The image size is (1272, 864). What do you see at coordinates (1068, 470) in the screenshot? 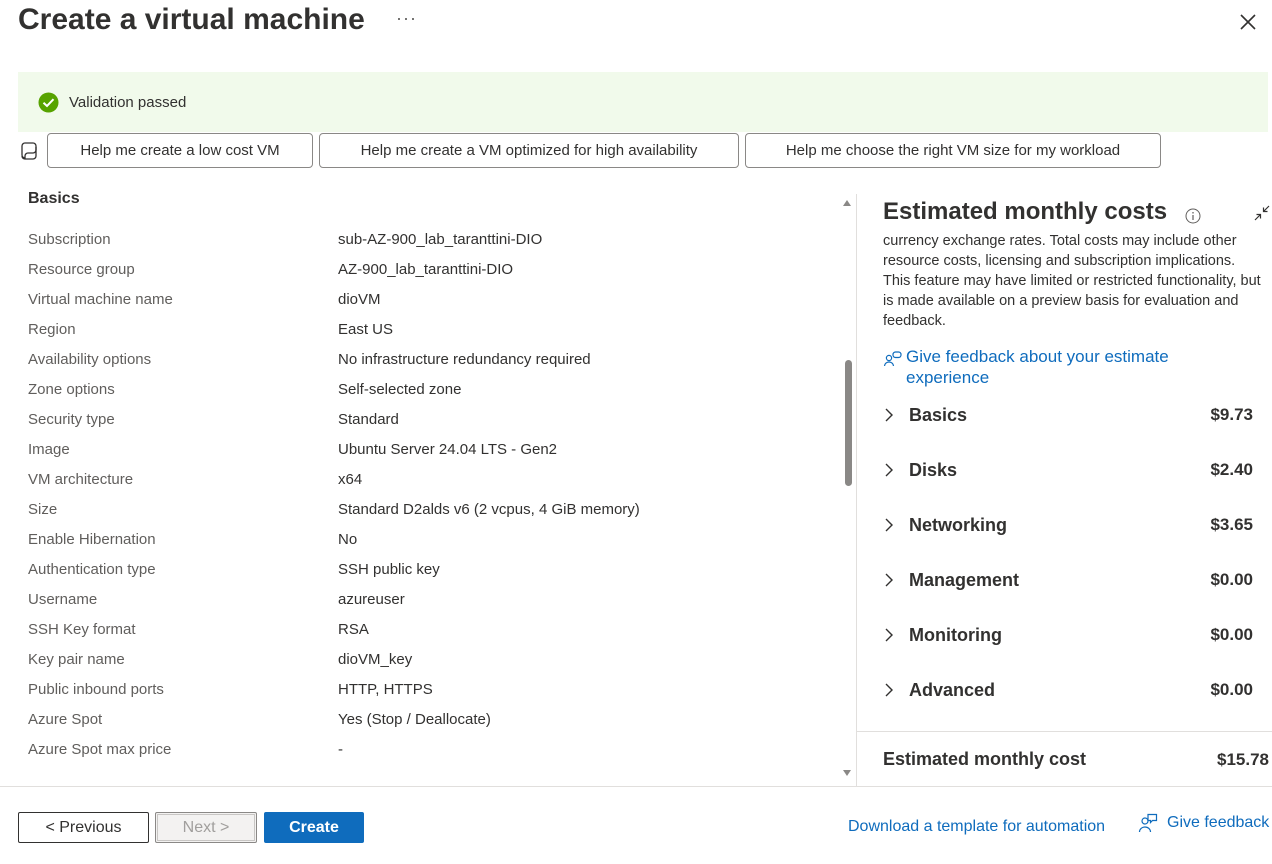
I see `cost-item-disks: Disks $2.40` at bounding box center [1068, 470].